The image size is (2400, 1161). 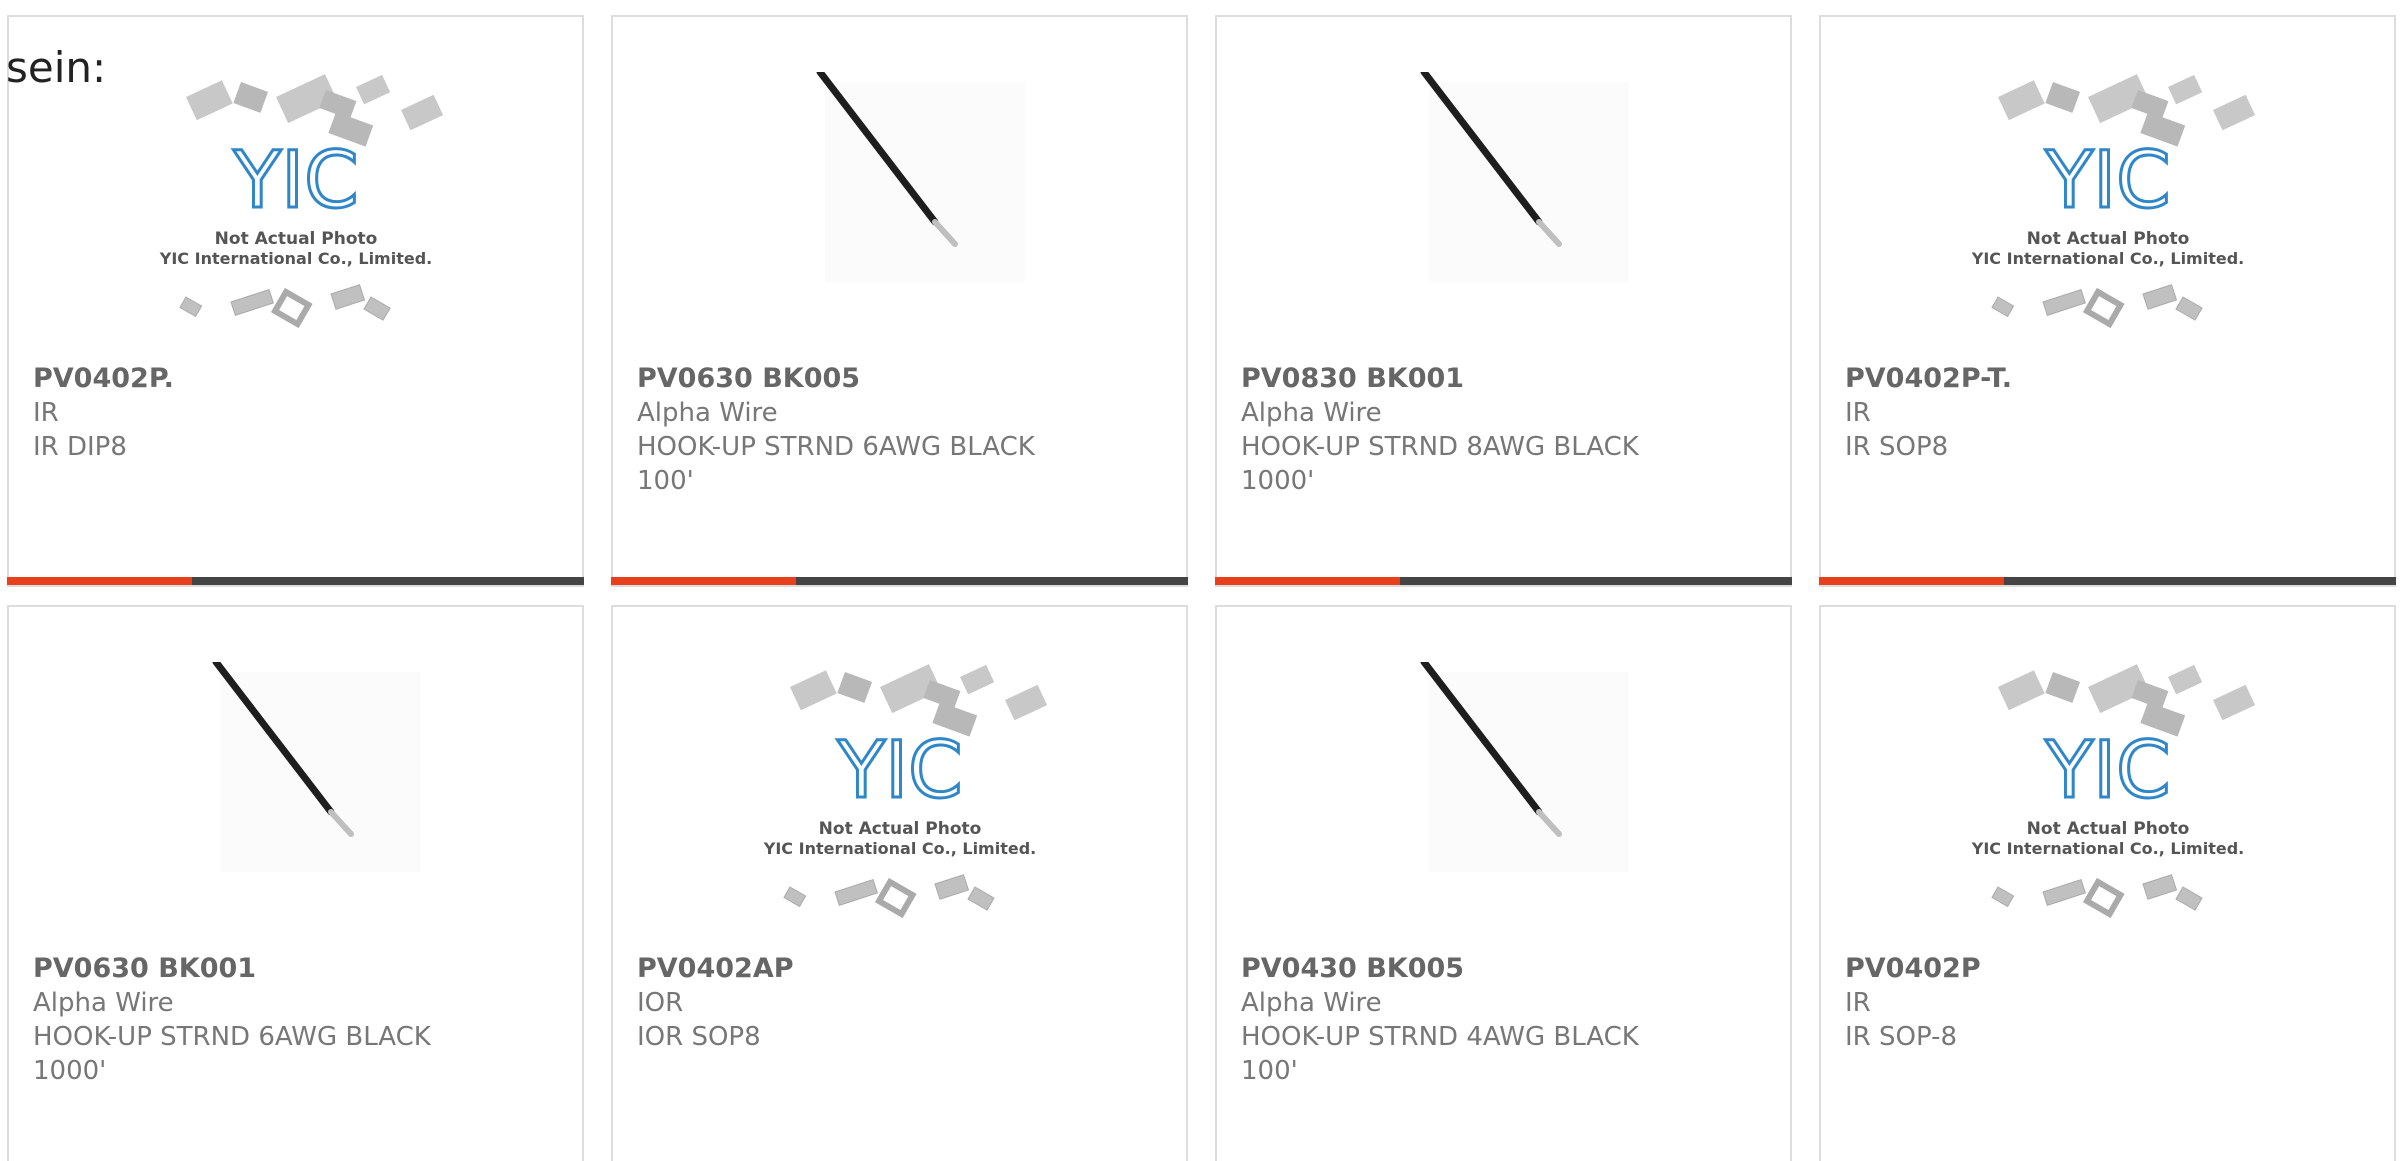 What do you see at coordinates (1440, 1054) in the screenshot?
I see `description: HOOK-UP STRND 4AWG BLACK 100'` at bounding box center [1440, 1054].